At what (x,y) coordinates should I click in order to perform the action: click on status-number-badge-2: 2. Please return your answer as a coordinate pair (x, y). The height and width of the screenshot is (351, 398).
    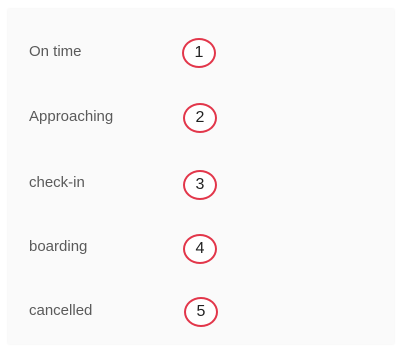
    Looking at the image, I should click on (200, 118).